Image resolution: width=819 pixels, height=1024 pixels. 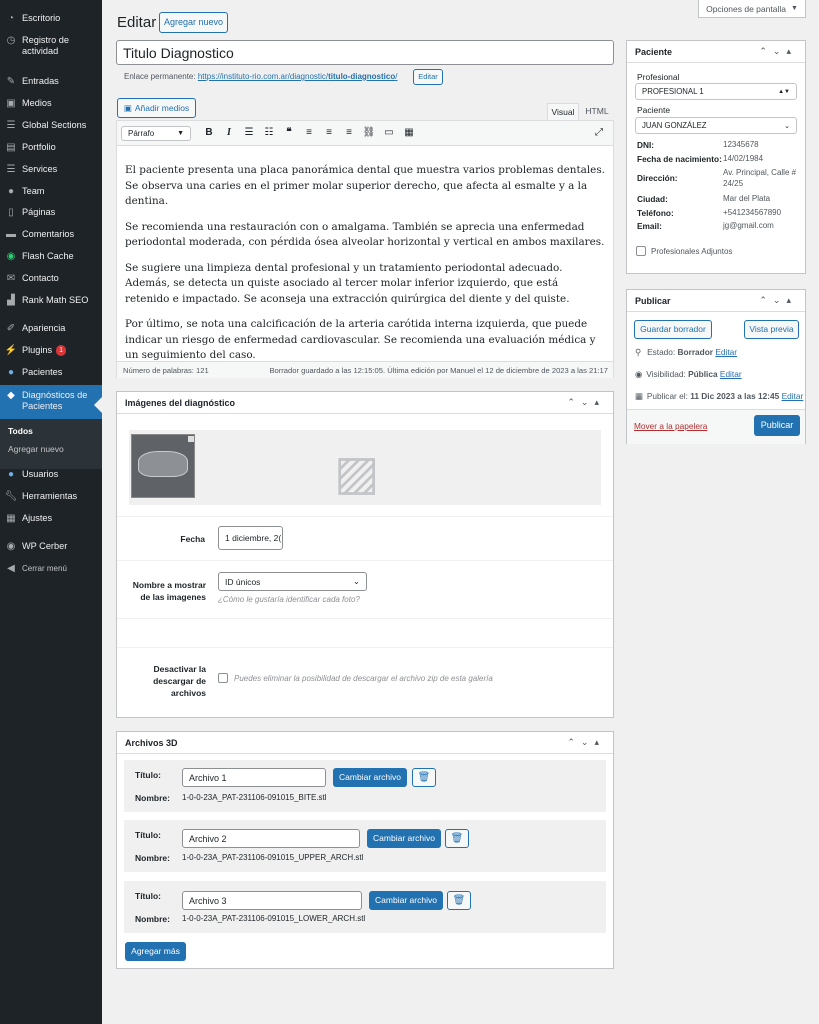 I want to click on sidebar-item-medios: ▣ Medios, so click(x=51, y=103).